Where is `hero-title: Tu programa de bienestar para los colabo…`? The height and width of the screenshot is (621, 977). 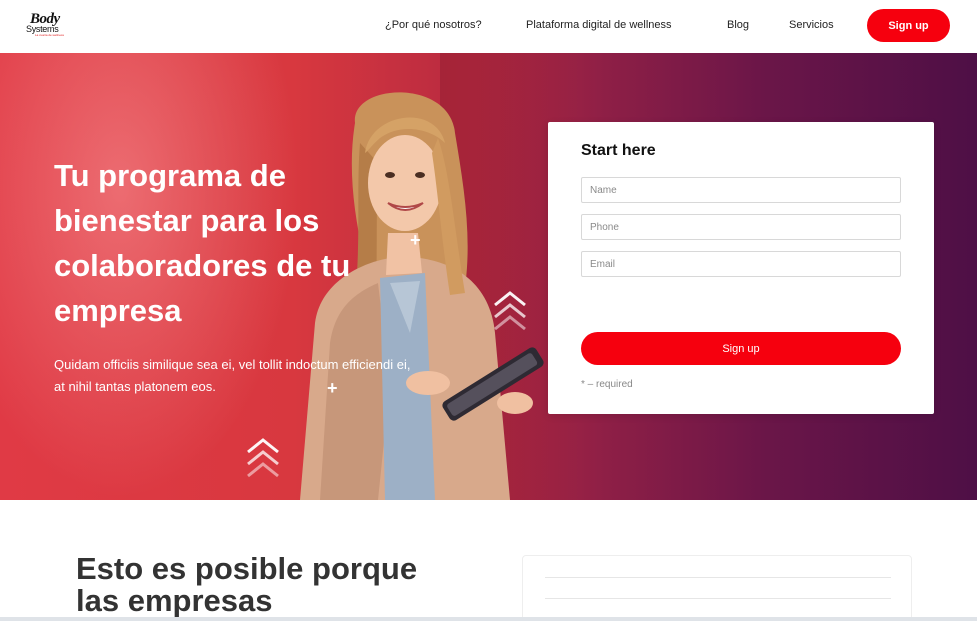 hero-title: Tu programa de bienestar para los colabo… is located at coordinates (202, 243).